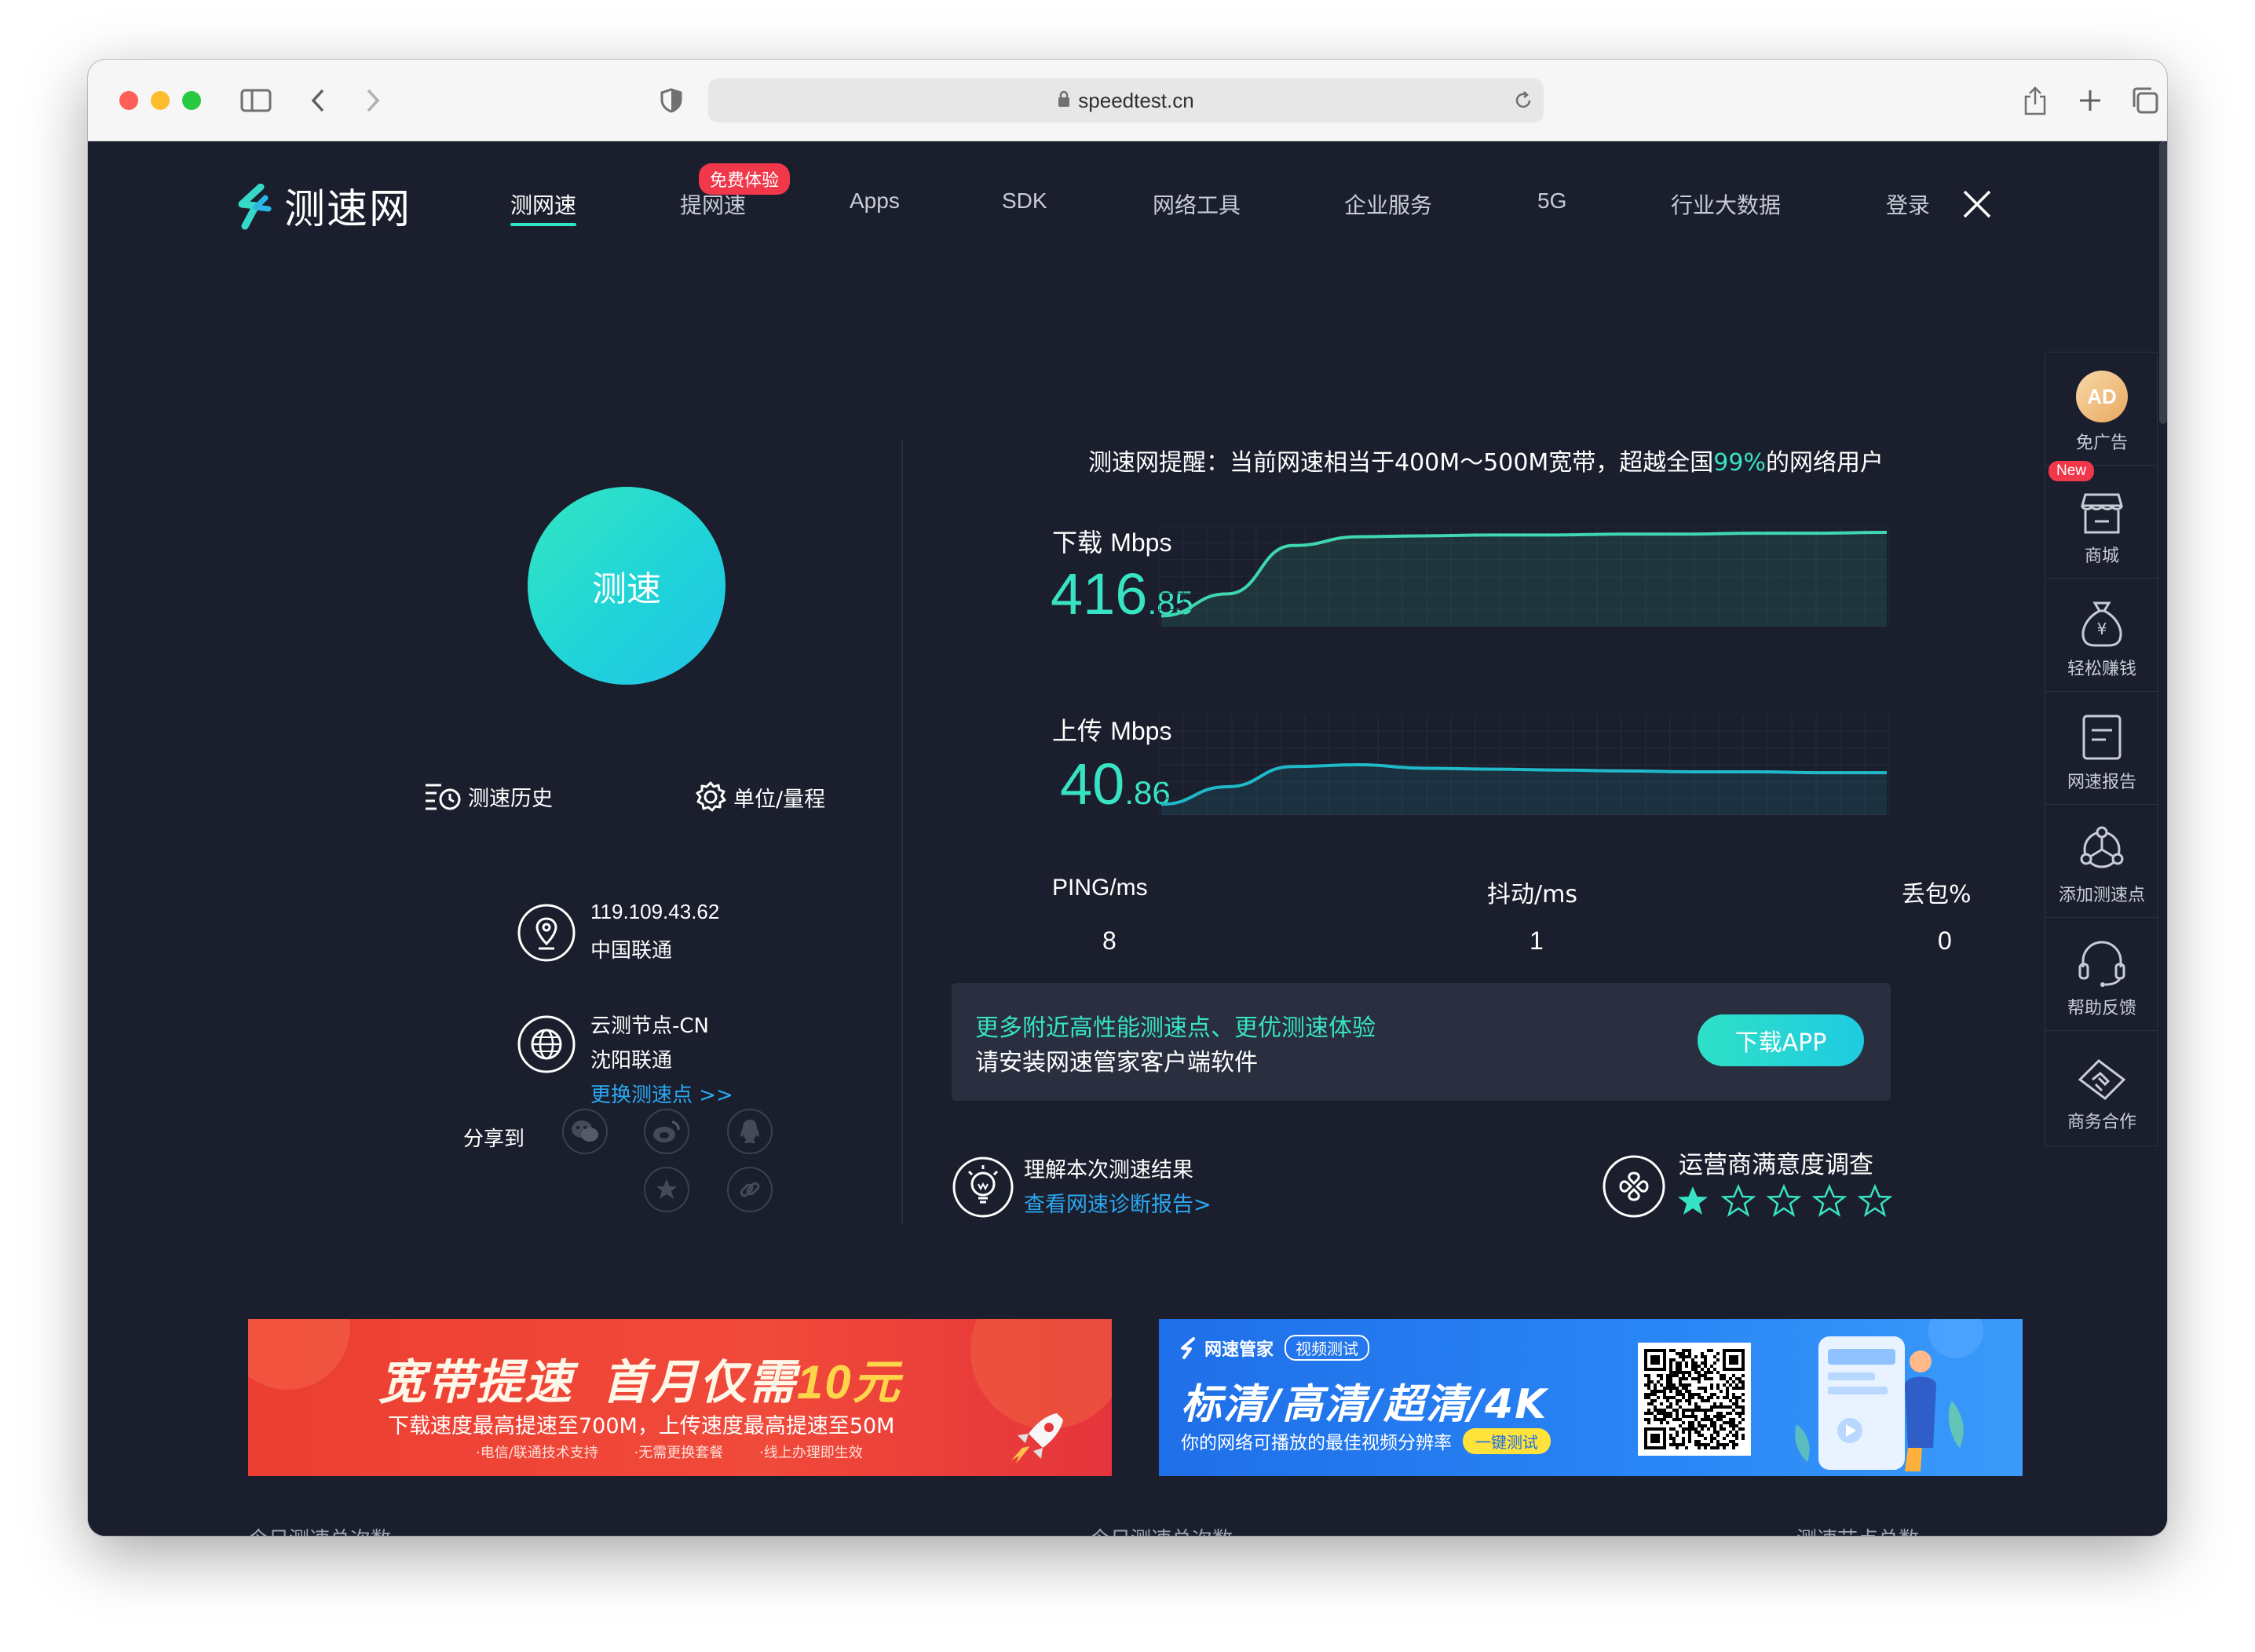 Image resolution: width=2255 pixels, height=1652 pixels. What do you see at coordinates (1524, 576) in the screenshot?
I see `download-chart` at bounding box center [1524, 576].